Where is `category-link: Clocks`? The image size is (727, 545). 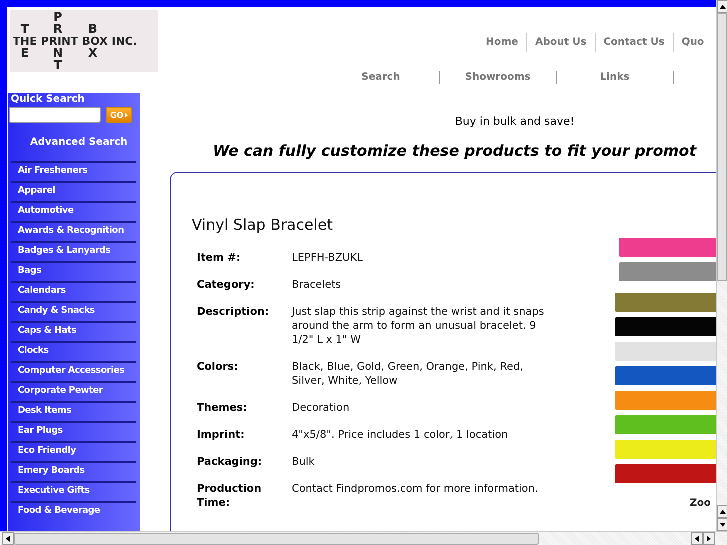
category-link: Clocks is located at coordinates (73, 351).